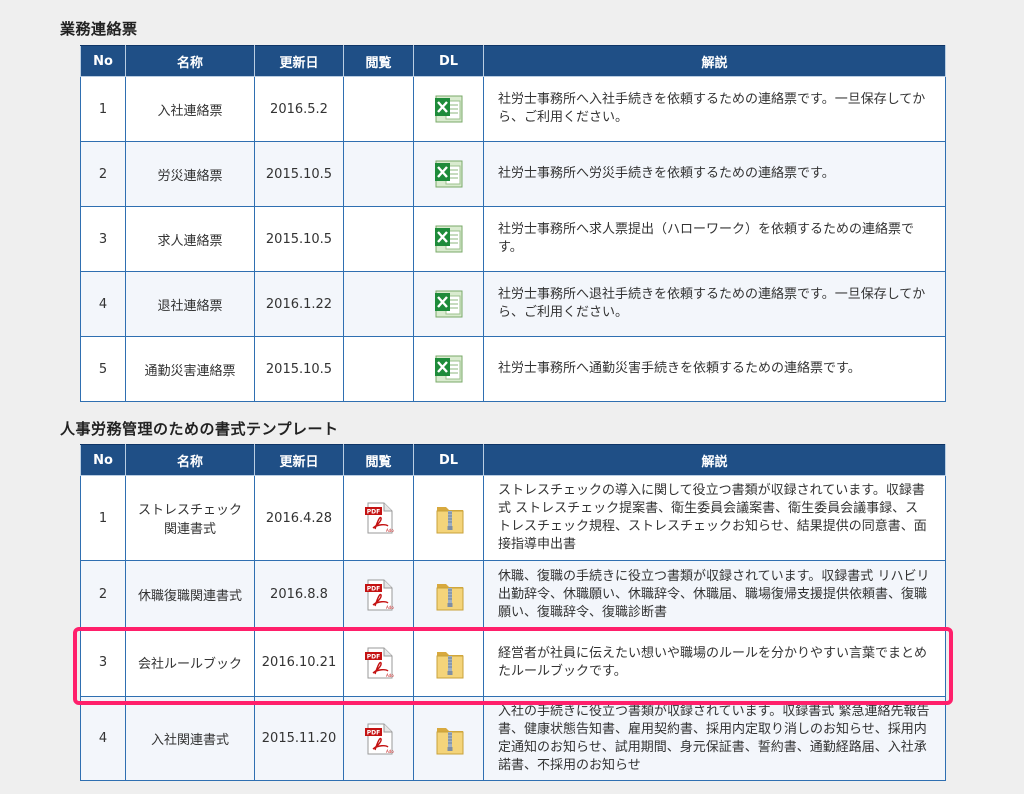  What do you see at coordinates (190, 109) in the screenshot?
I see `document-name: 入社連絡票` at bounding box center [190, 109].